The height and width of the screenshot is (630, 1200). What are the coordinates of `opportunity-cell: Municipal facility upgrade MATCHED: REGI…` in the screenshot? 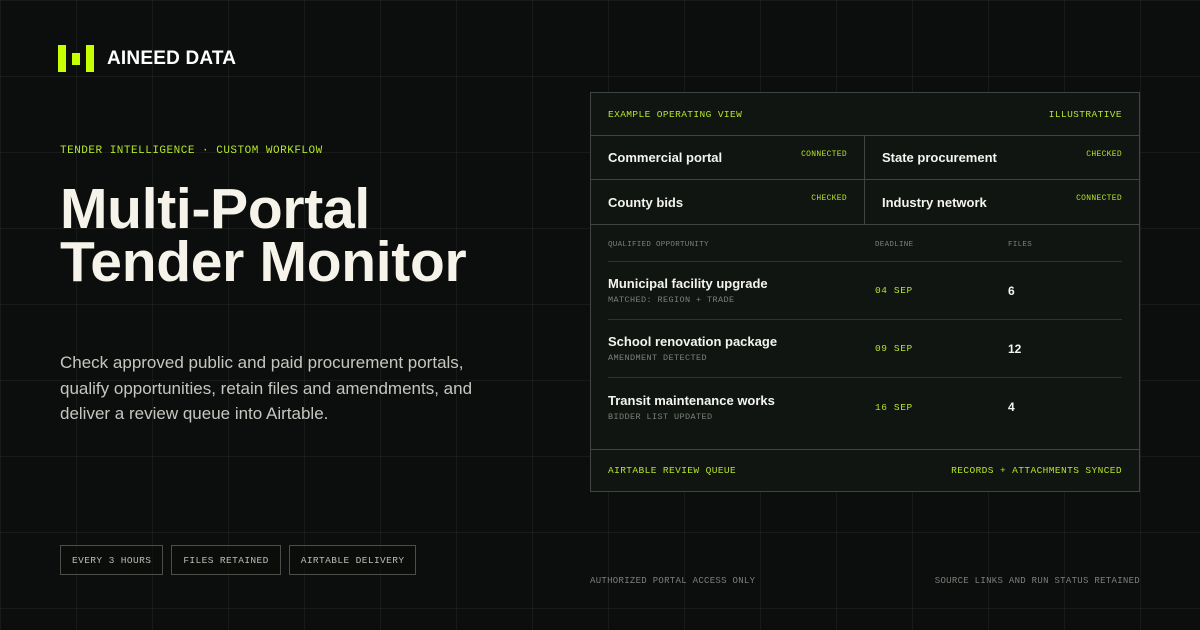 It's located at (741, 290).